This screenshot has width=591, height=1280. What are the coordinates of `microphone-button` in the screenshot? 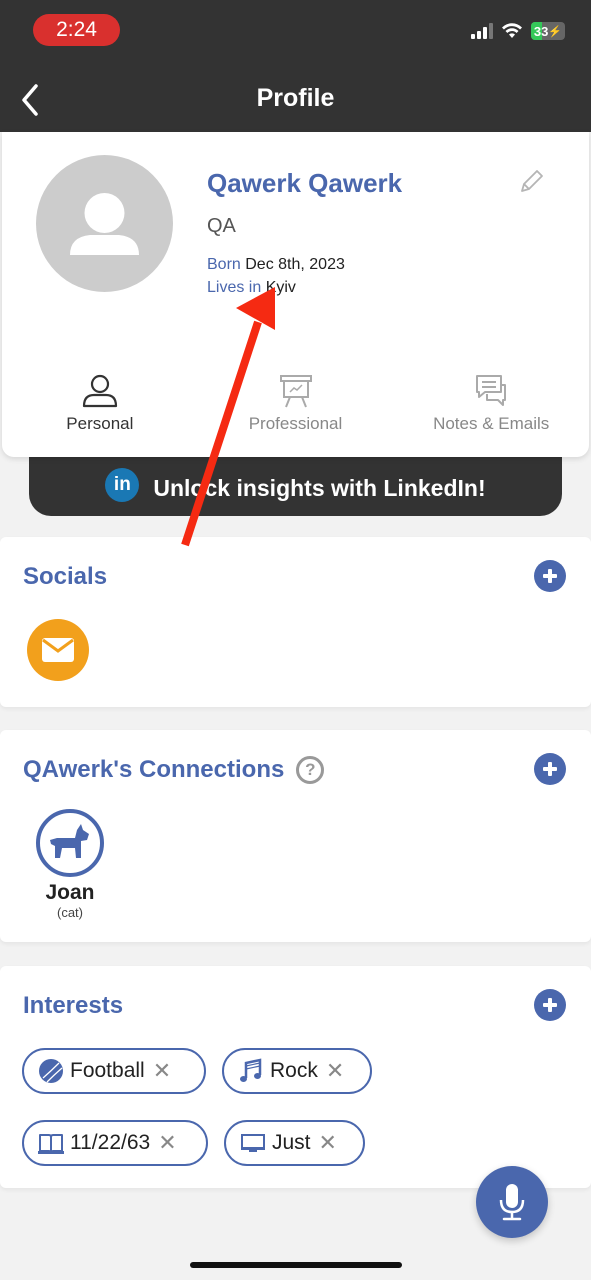 It's located at (512, 1202).